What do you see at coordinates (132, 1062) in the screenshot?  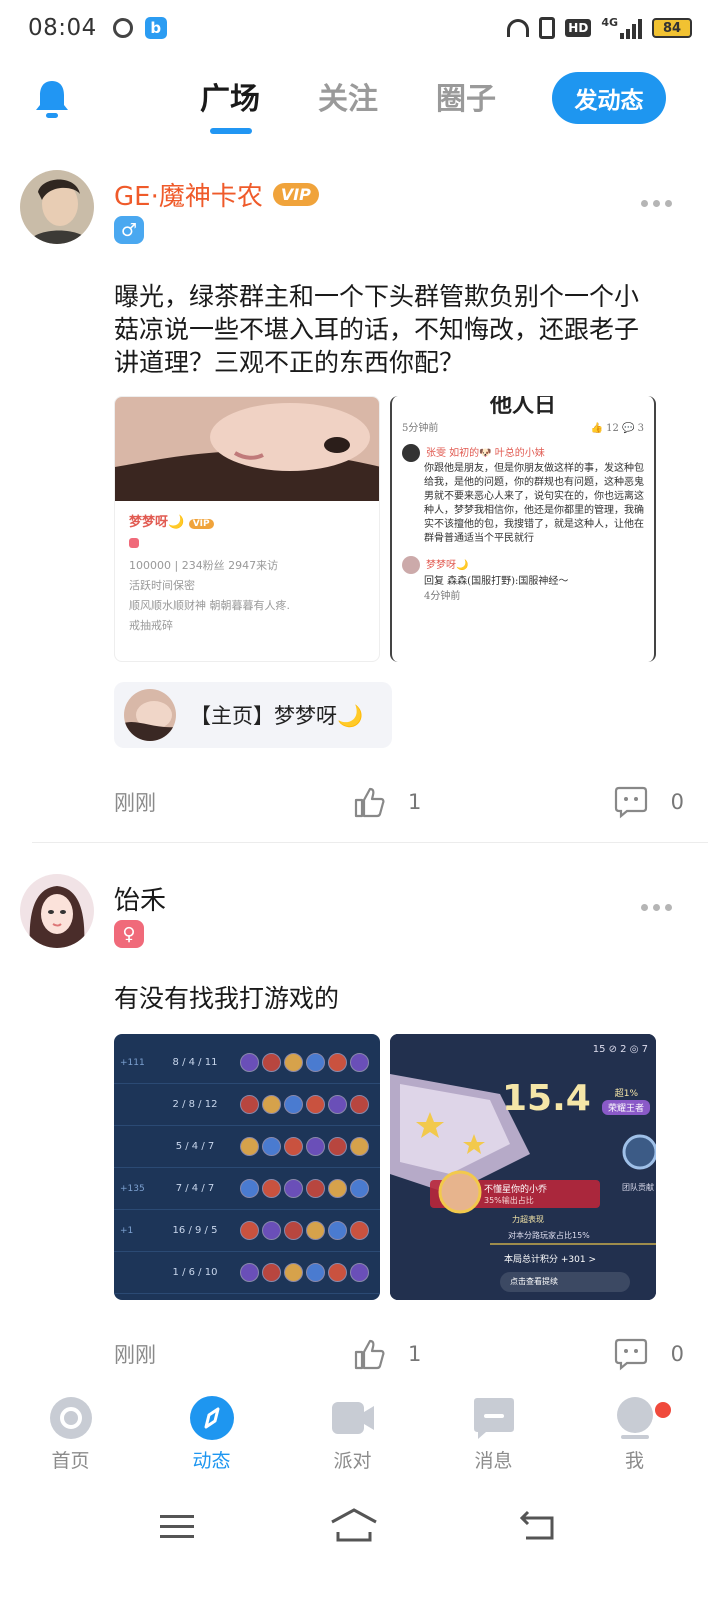 I see `row-gold: +111` at bounding box center [132, 1062].